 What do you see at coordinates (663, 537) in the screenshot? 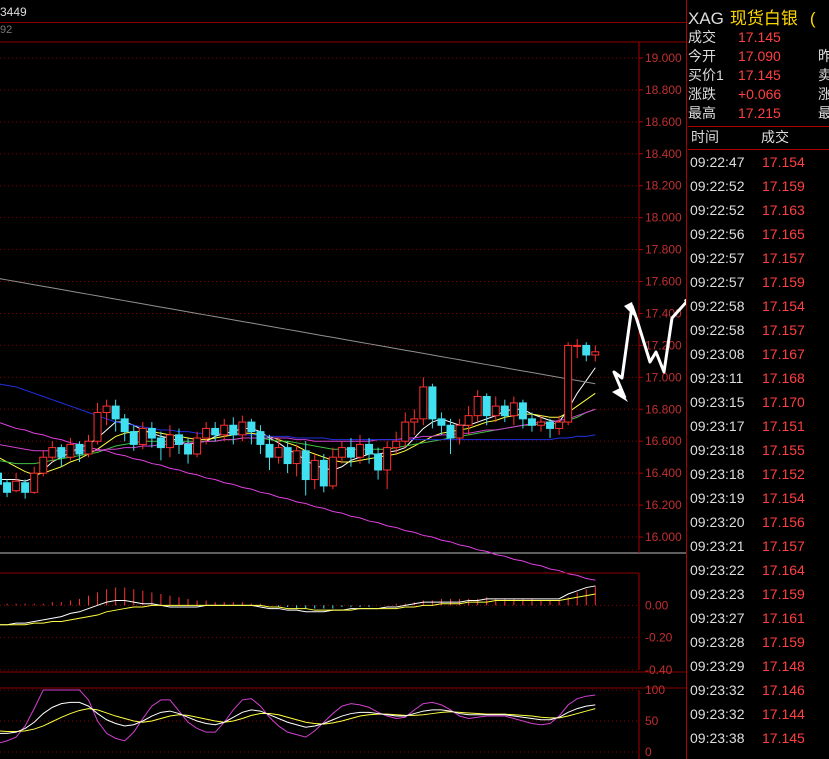
I see `price-tick-label: 16.000` at bounding box center [663, 537].